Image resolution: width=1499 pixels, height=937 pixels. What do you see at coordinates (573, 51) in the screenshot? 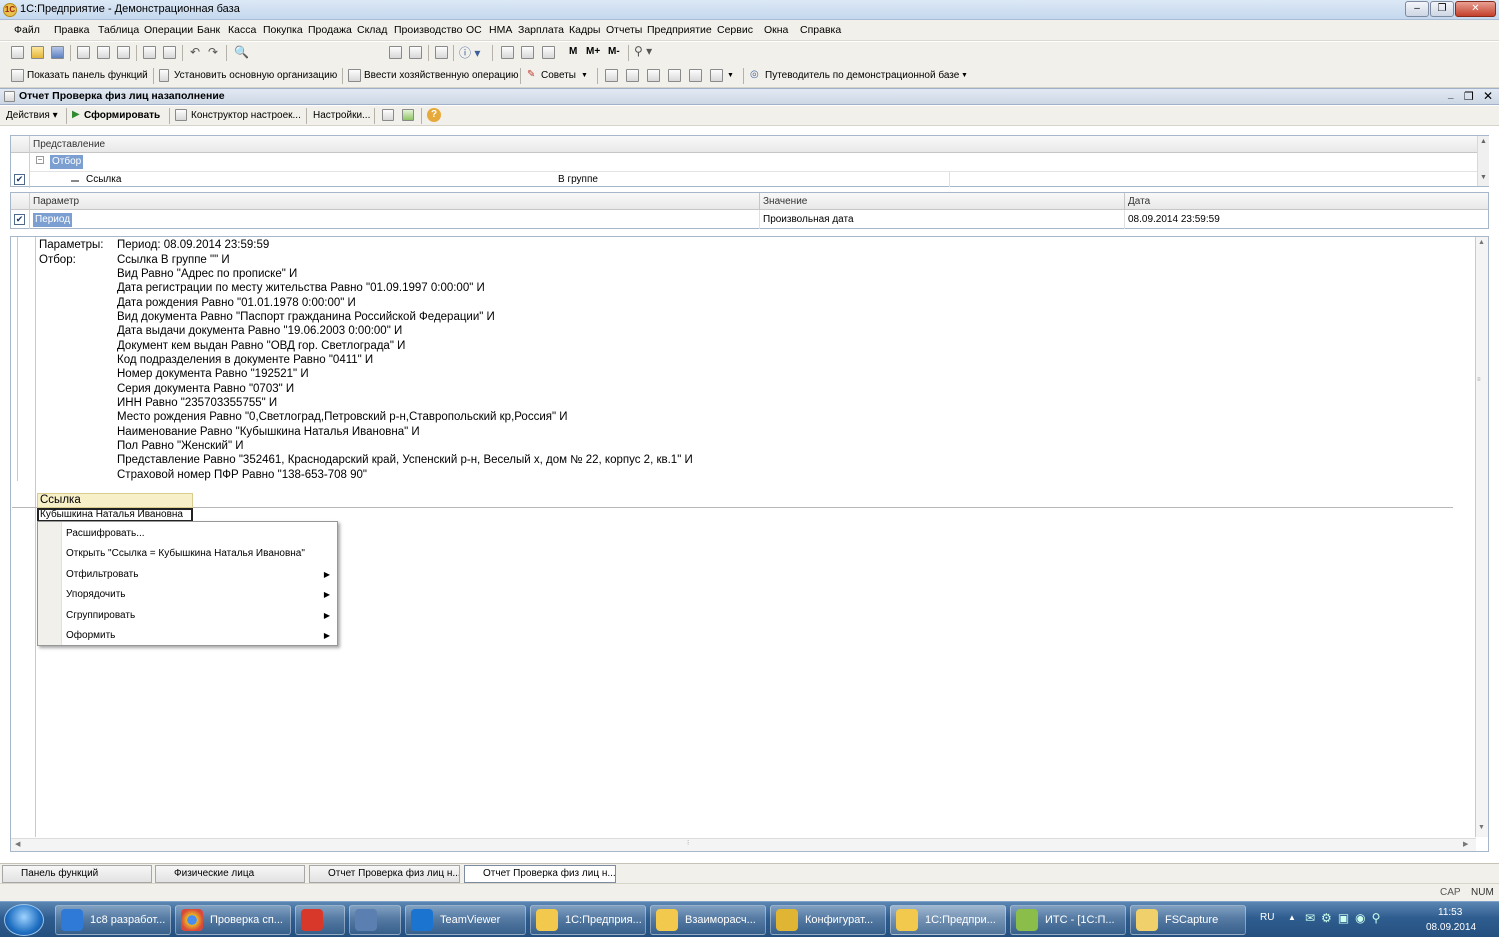
I see `memory-m-button: M` at bounding box center [573, 51].